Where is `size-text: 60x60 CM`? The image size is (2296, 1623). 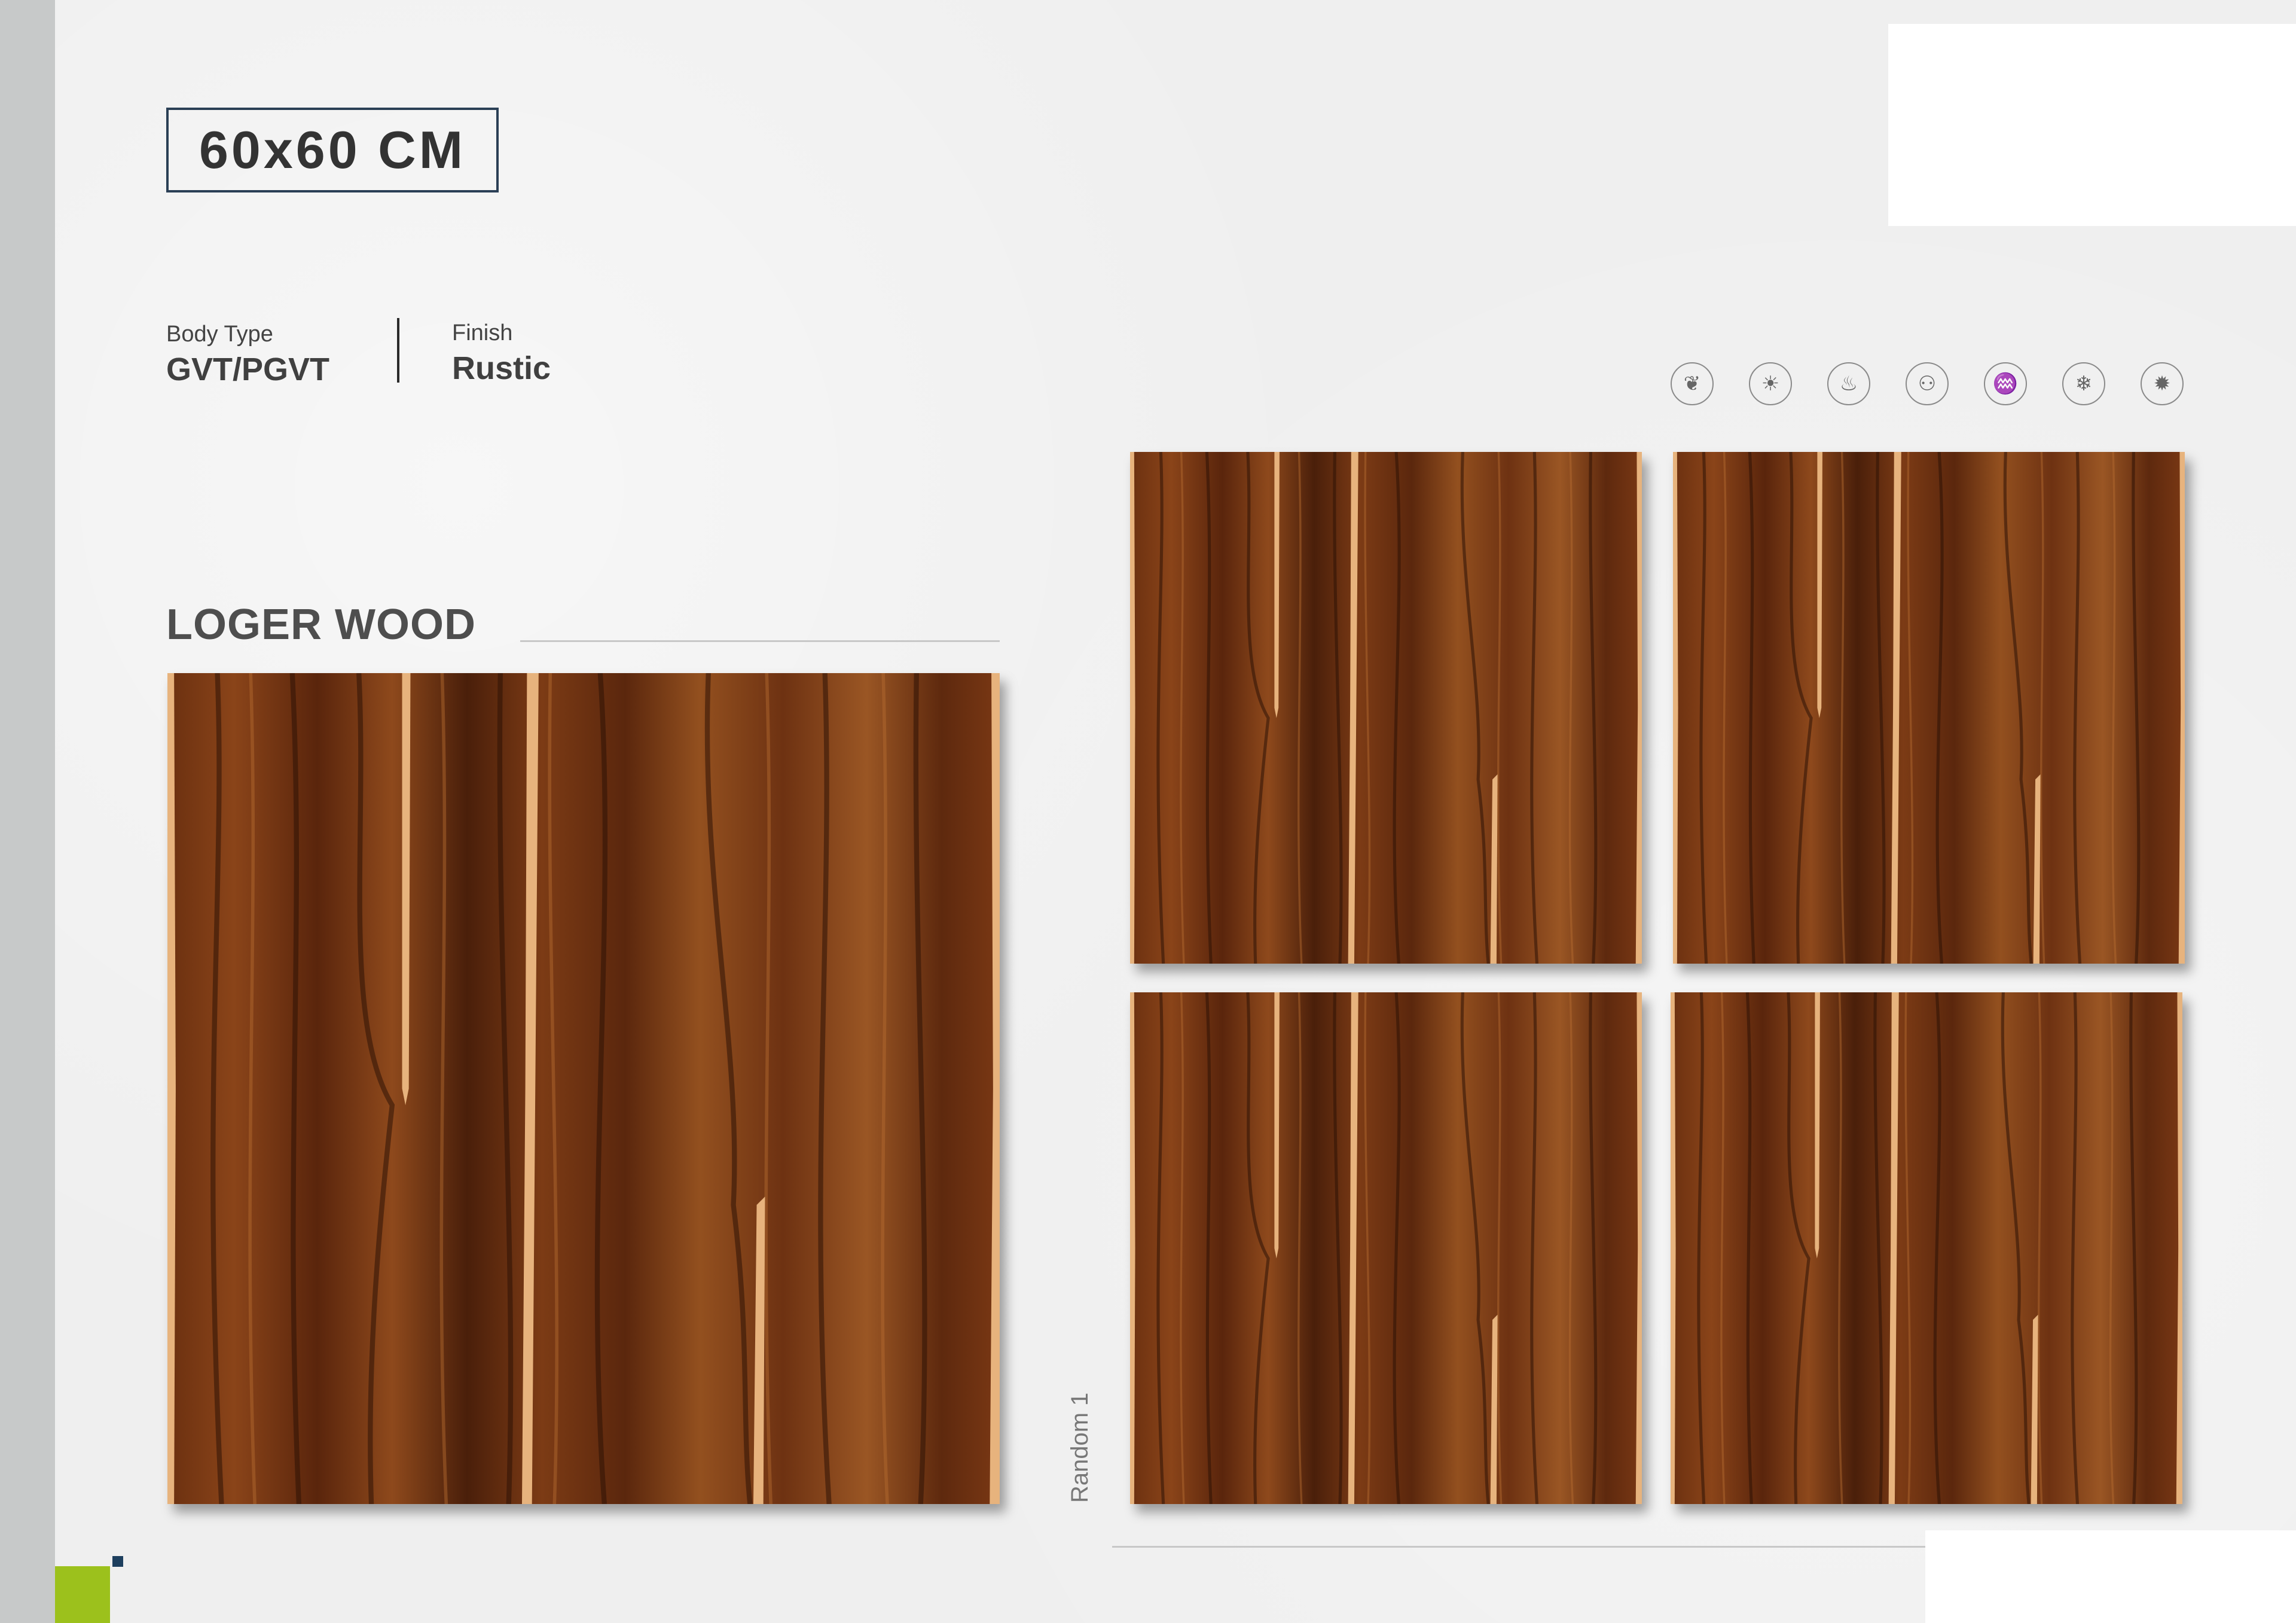 size-text: 60x60 CM is located at coordinates (332, 149).